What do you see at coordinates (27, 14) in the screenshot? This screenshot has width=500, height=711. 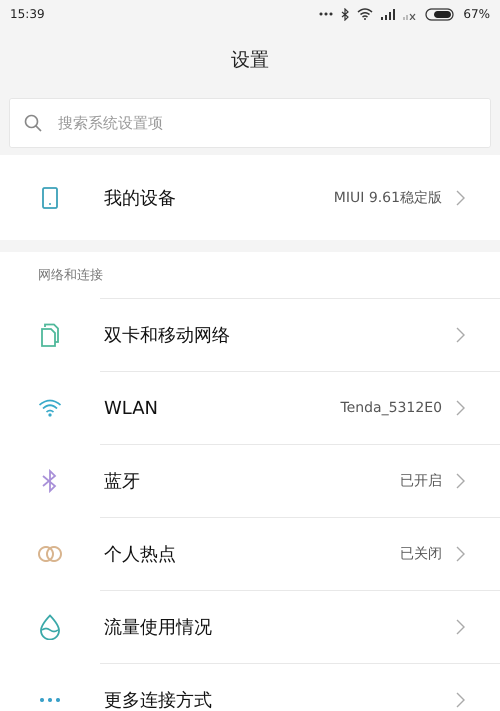 I see `status-time: 15:39` at bounding box center [27, 14].